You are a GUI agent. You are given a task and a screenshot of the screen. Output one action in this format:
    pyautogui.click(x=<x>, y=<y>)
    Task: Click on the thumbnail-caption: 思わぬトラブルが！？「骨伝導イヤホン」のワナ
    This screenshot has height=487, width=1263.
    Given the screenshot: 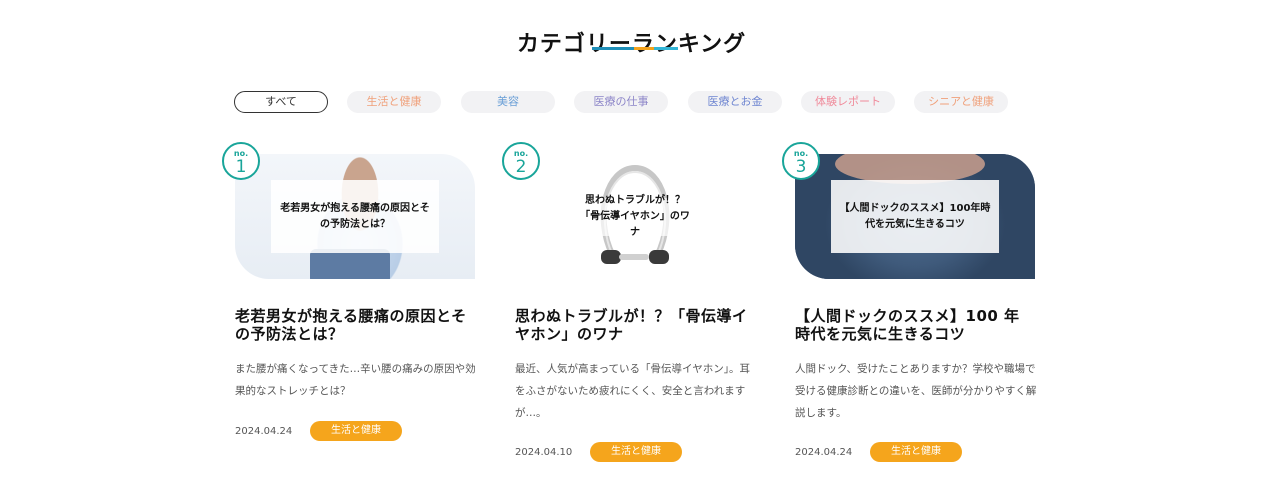 What is the action you would take?
    pyautogui.click(x=635, y=216)
    